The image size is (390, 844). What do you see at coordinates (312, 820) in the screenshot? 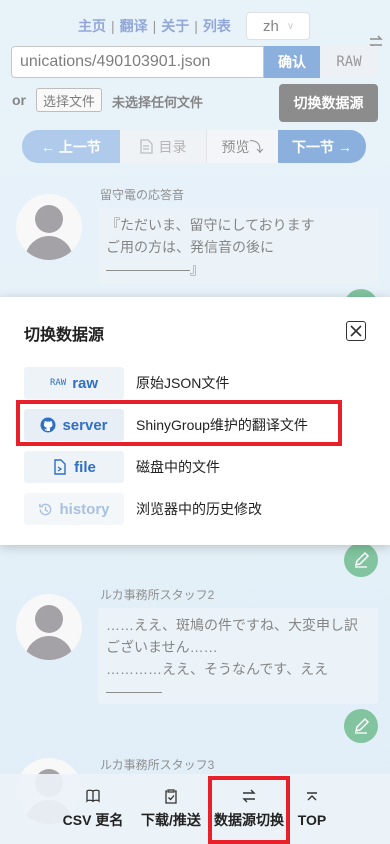
I see `toolbar-label: TOP` at bounding box center [312, 820].